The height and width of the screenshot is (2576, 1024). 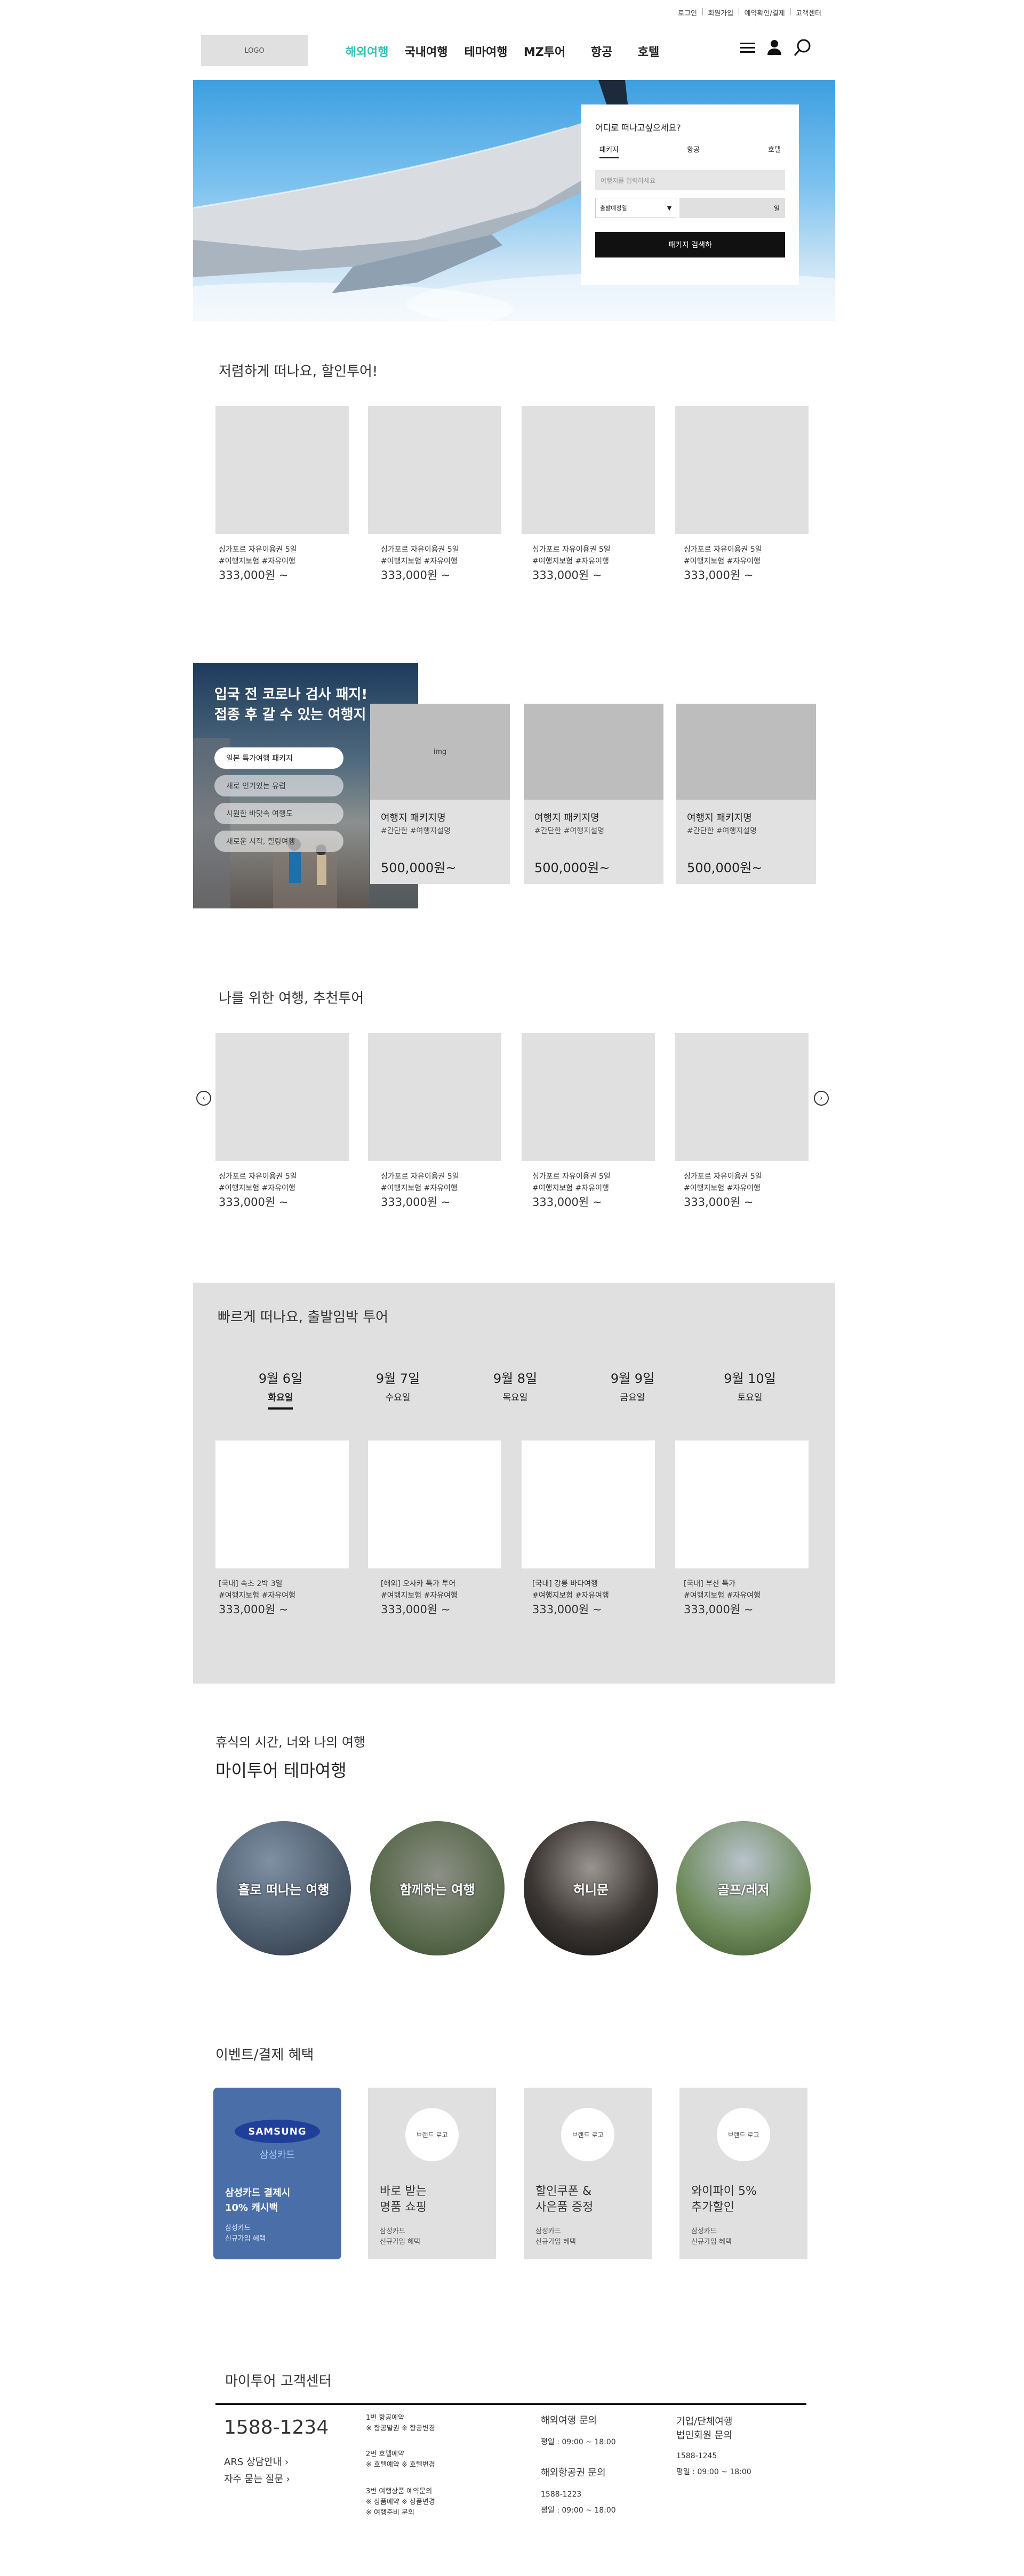 I want to click on promo-button-healing: 새로운 시작, 힐링여행, so click(x=278, y=841).